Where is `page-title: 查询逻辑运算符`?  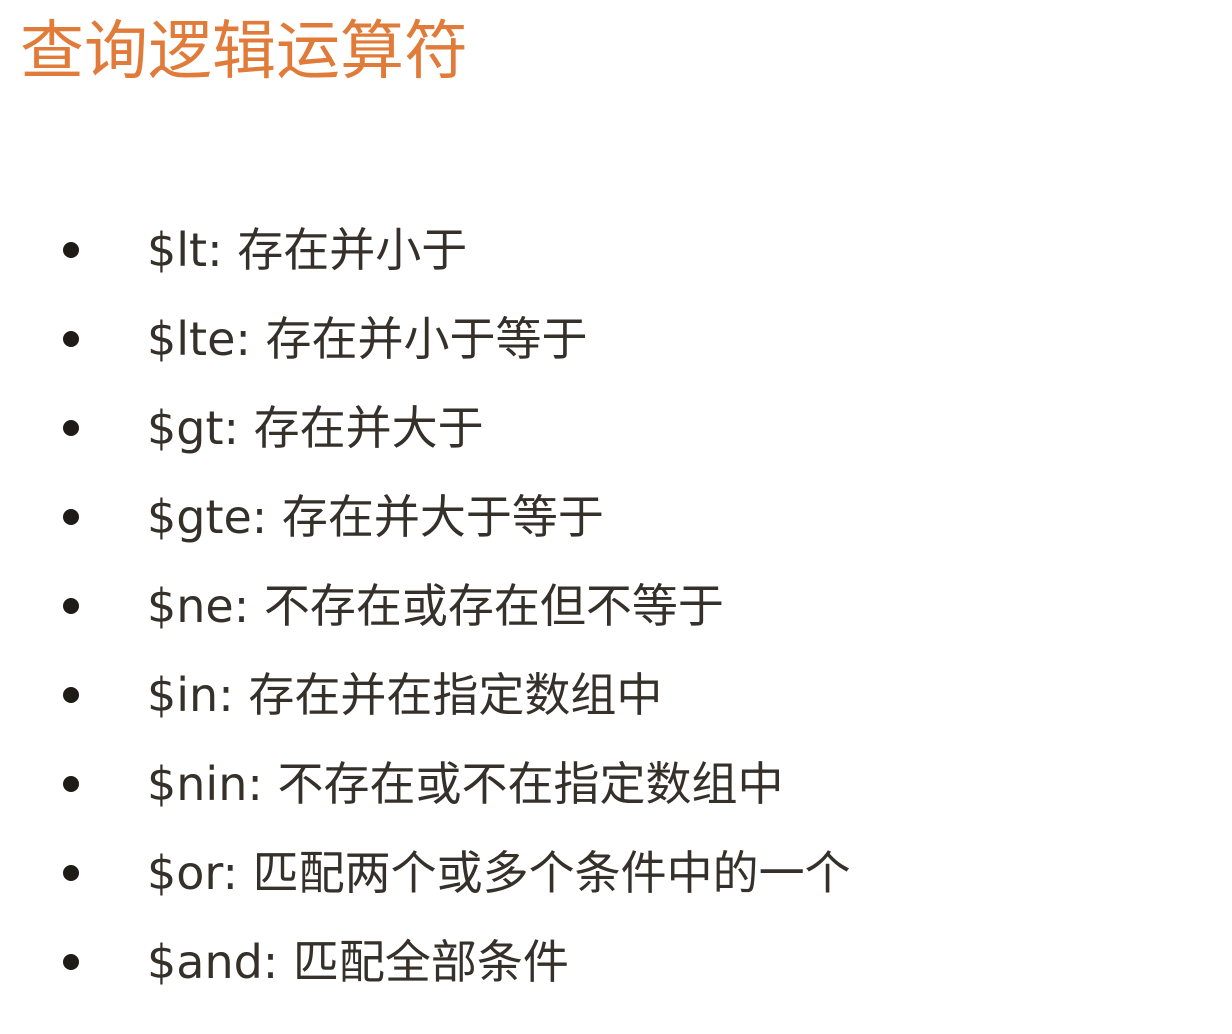 page-title: 查询逻辑运算符 is located at coordinates (244, 52).